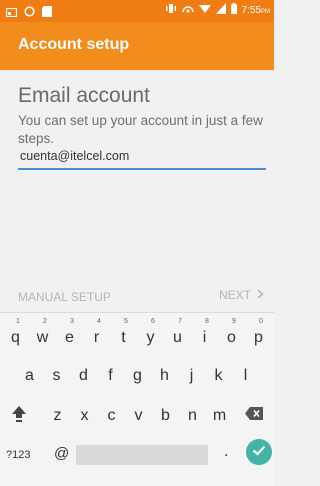 The height and width of the screenshot is (486, 320). Describe the element at coordinates (42, 337) in the screenshot. I see `key-label: w` at that location.